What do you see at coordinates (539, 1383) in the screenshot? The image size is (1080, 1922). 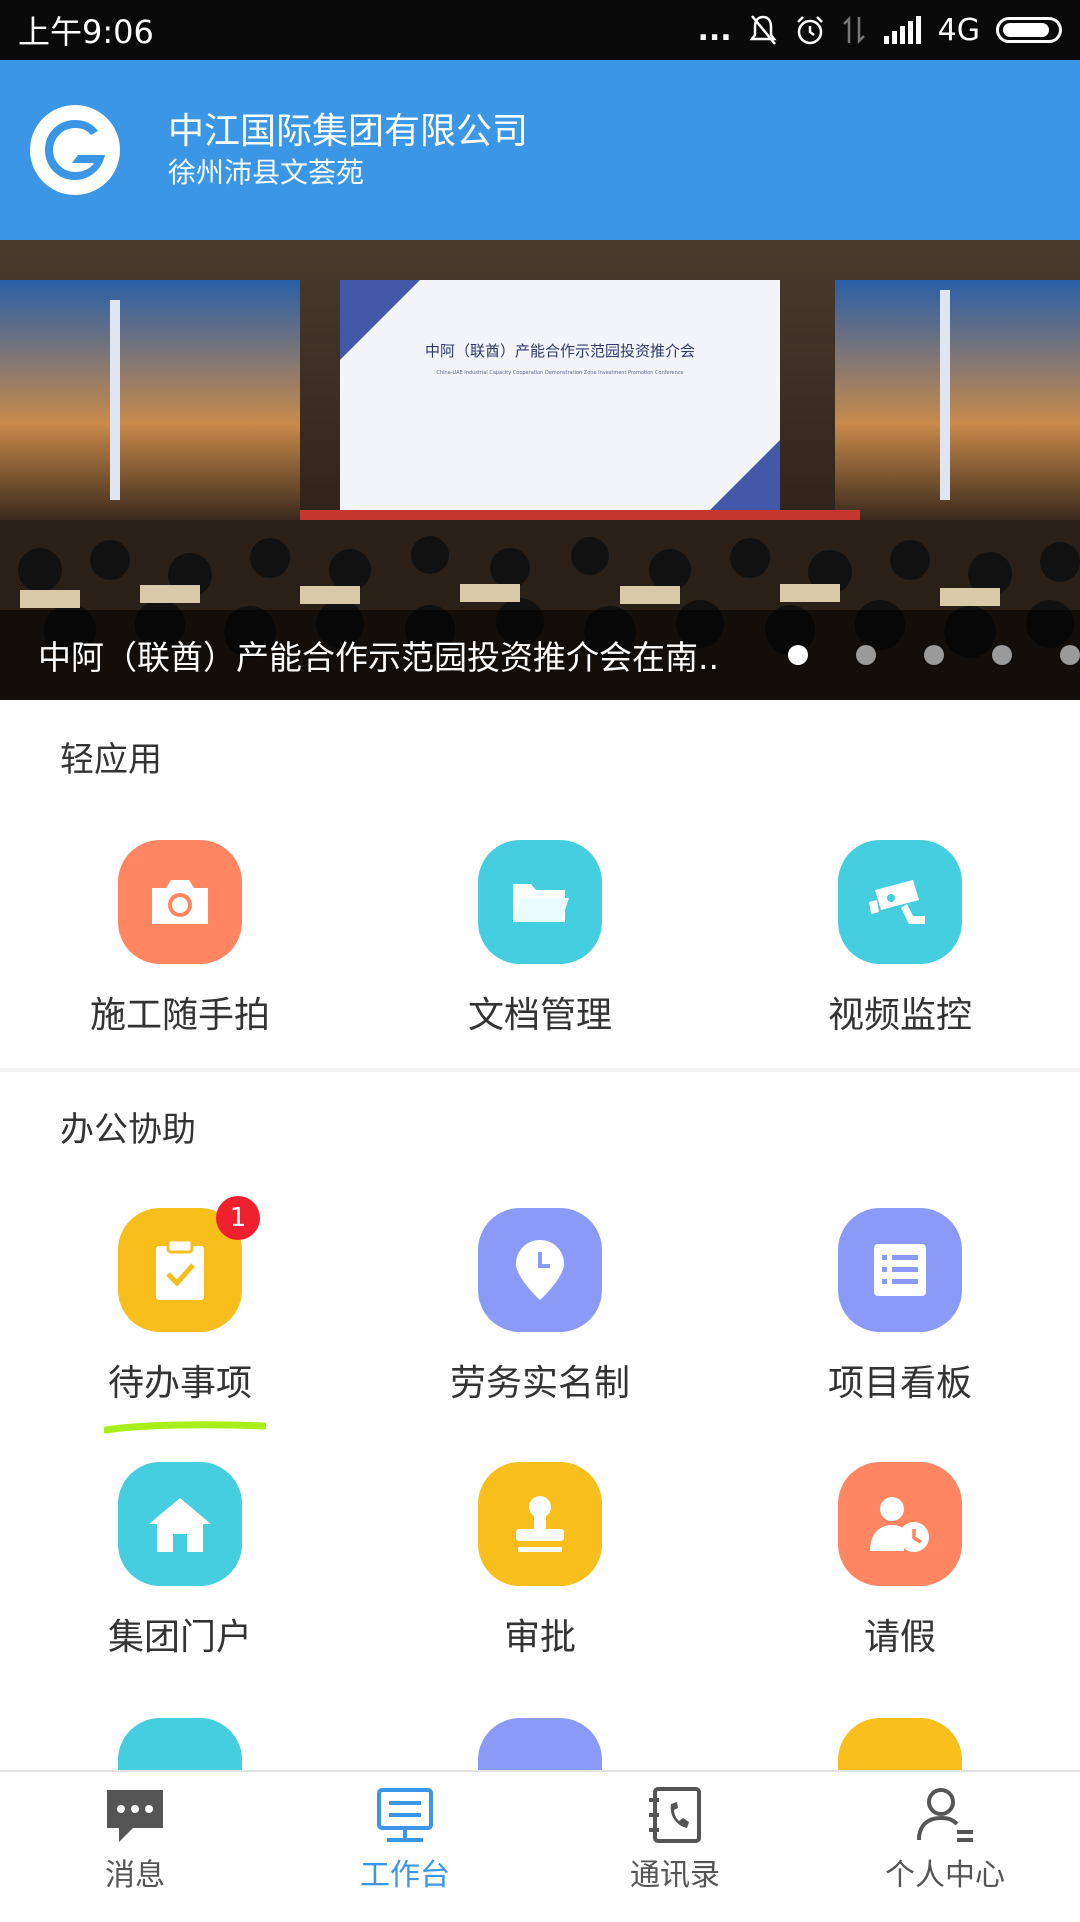 I see `tile-label: 劳务实名制` at bounding box center [539, 1383].